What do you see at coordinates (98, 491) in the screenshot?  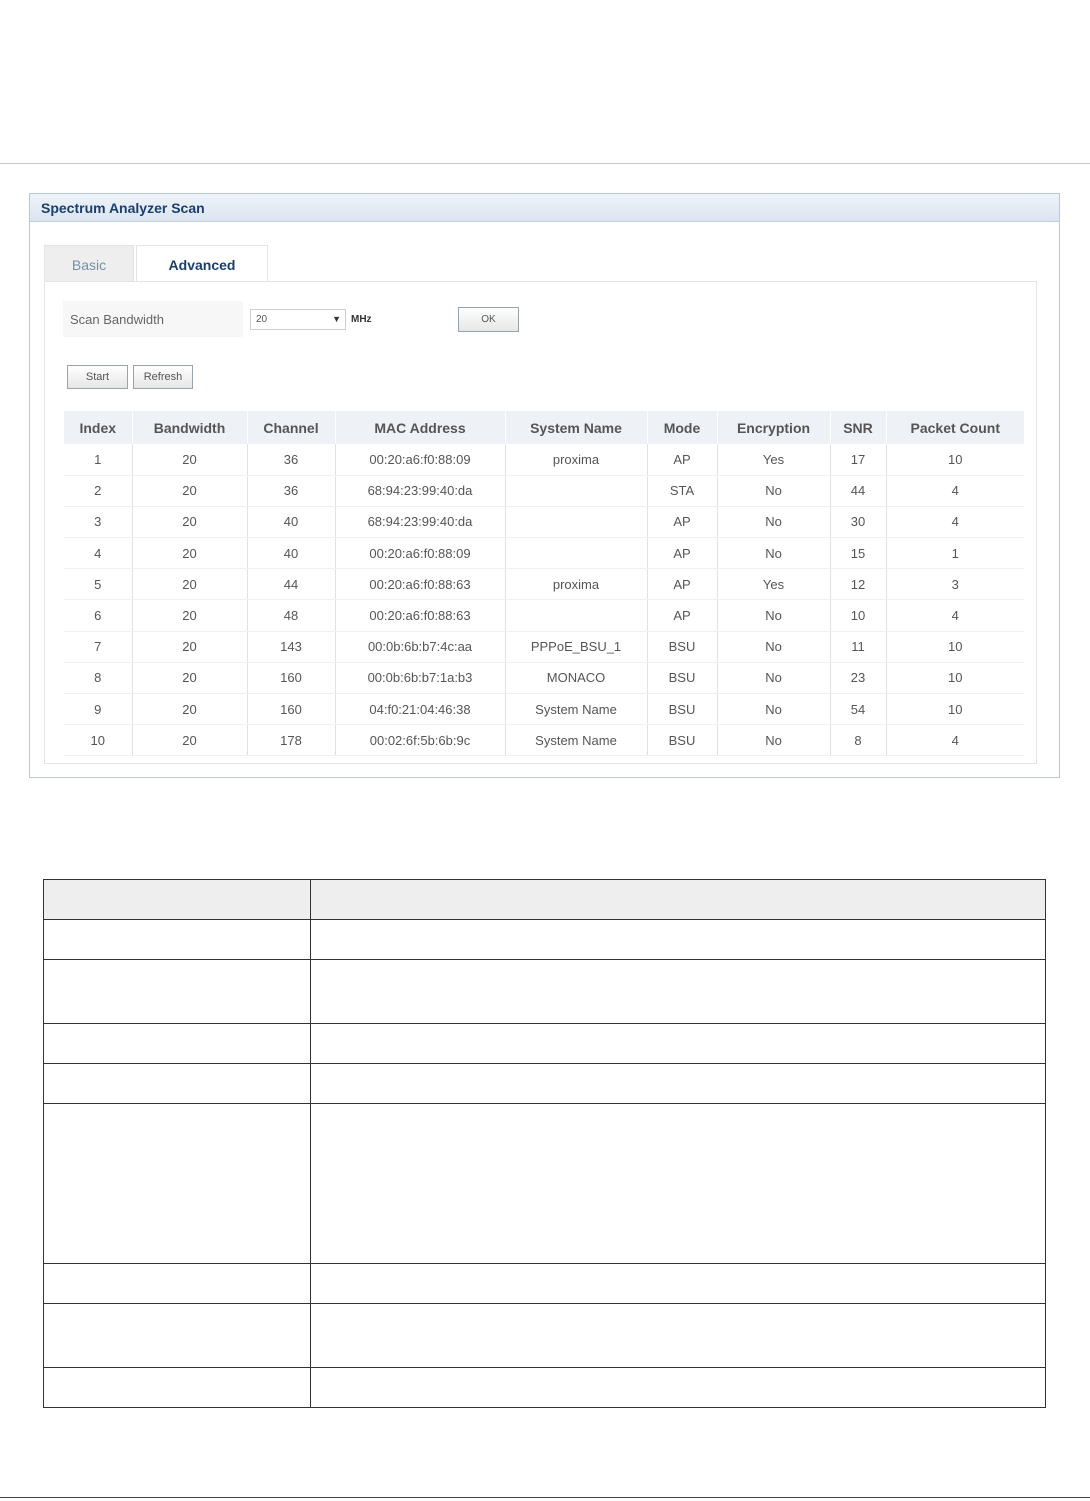 I see `table-cell: 2` at bounding box center [98, 491].